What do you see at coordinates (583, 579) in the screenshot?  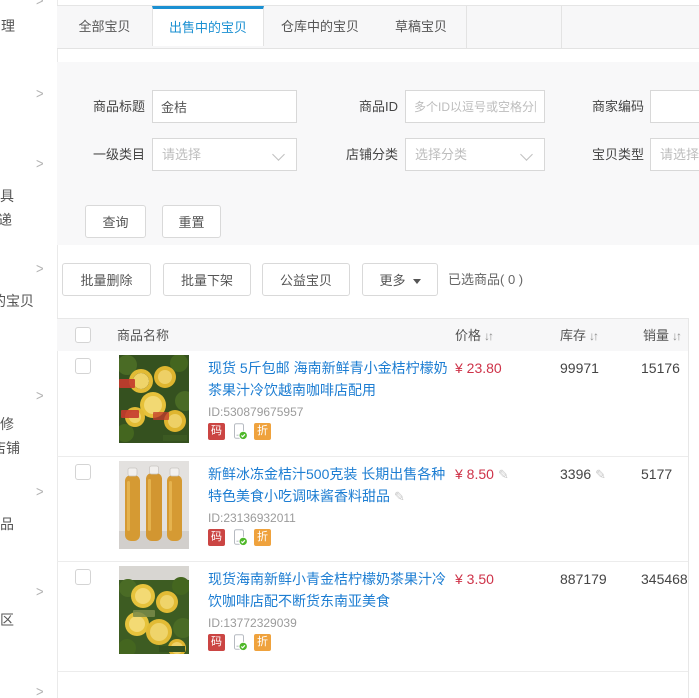 I see `stock-value: 887179` at bounding box center [583, 579].